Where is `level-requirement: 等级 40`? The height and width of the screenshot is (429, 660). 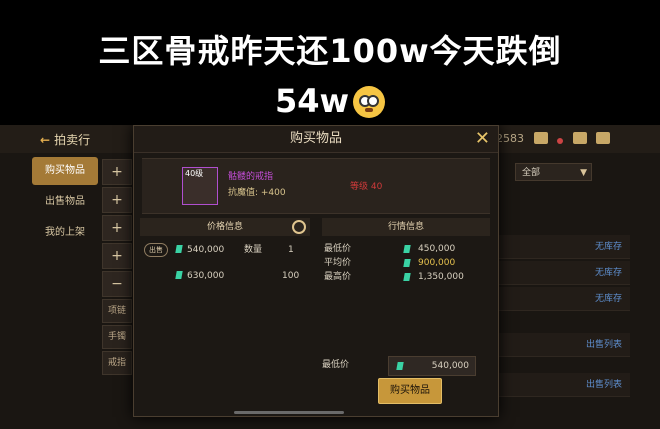
level-requirement: 等级 40 is located at coordinates (366, 187).